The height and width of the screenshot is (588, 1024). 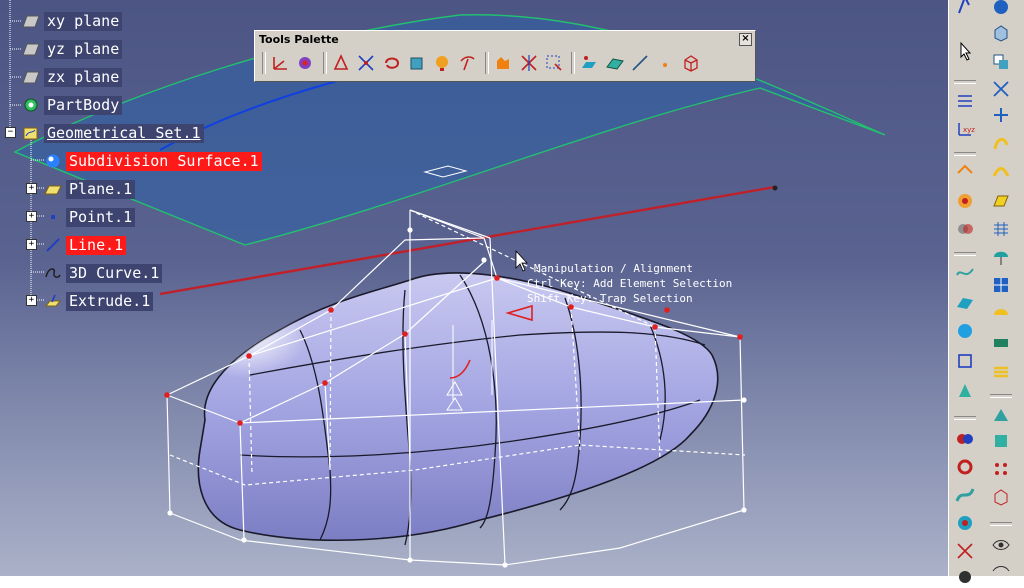 I want to click on tree-expand-plane: +, so click(x=31, y=188).